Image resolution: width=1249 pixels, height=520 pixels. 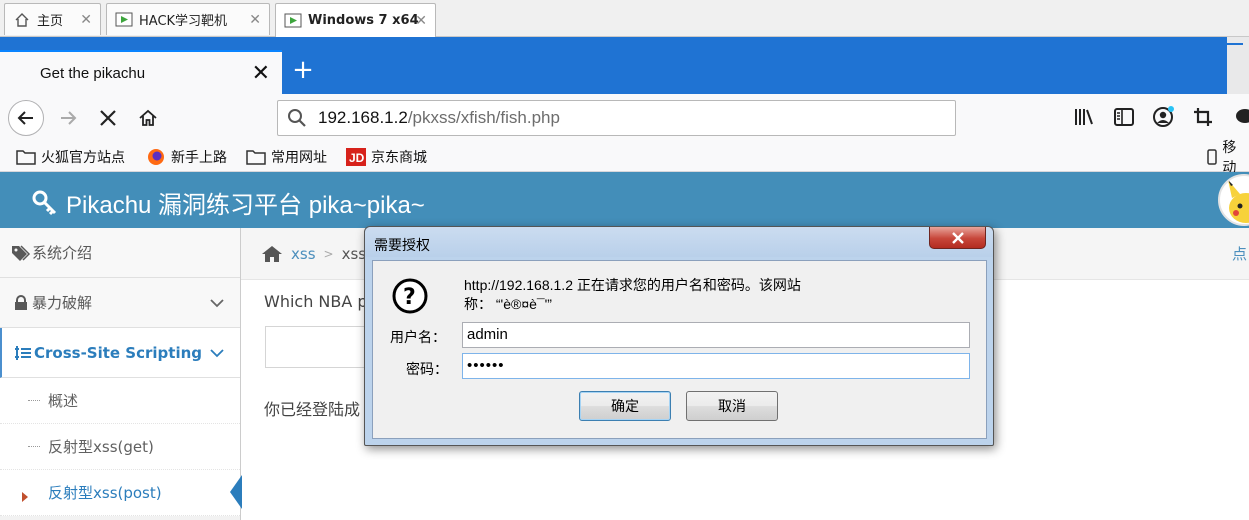 I want to click on login-status-text: 你已经登陆成, so click(x=312, y=409).